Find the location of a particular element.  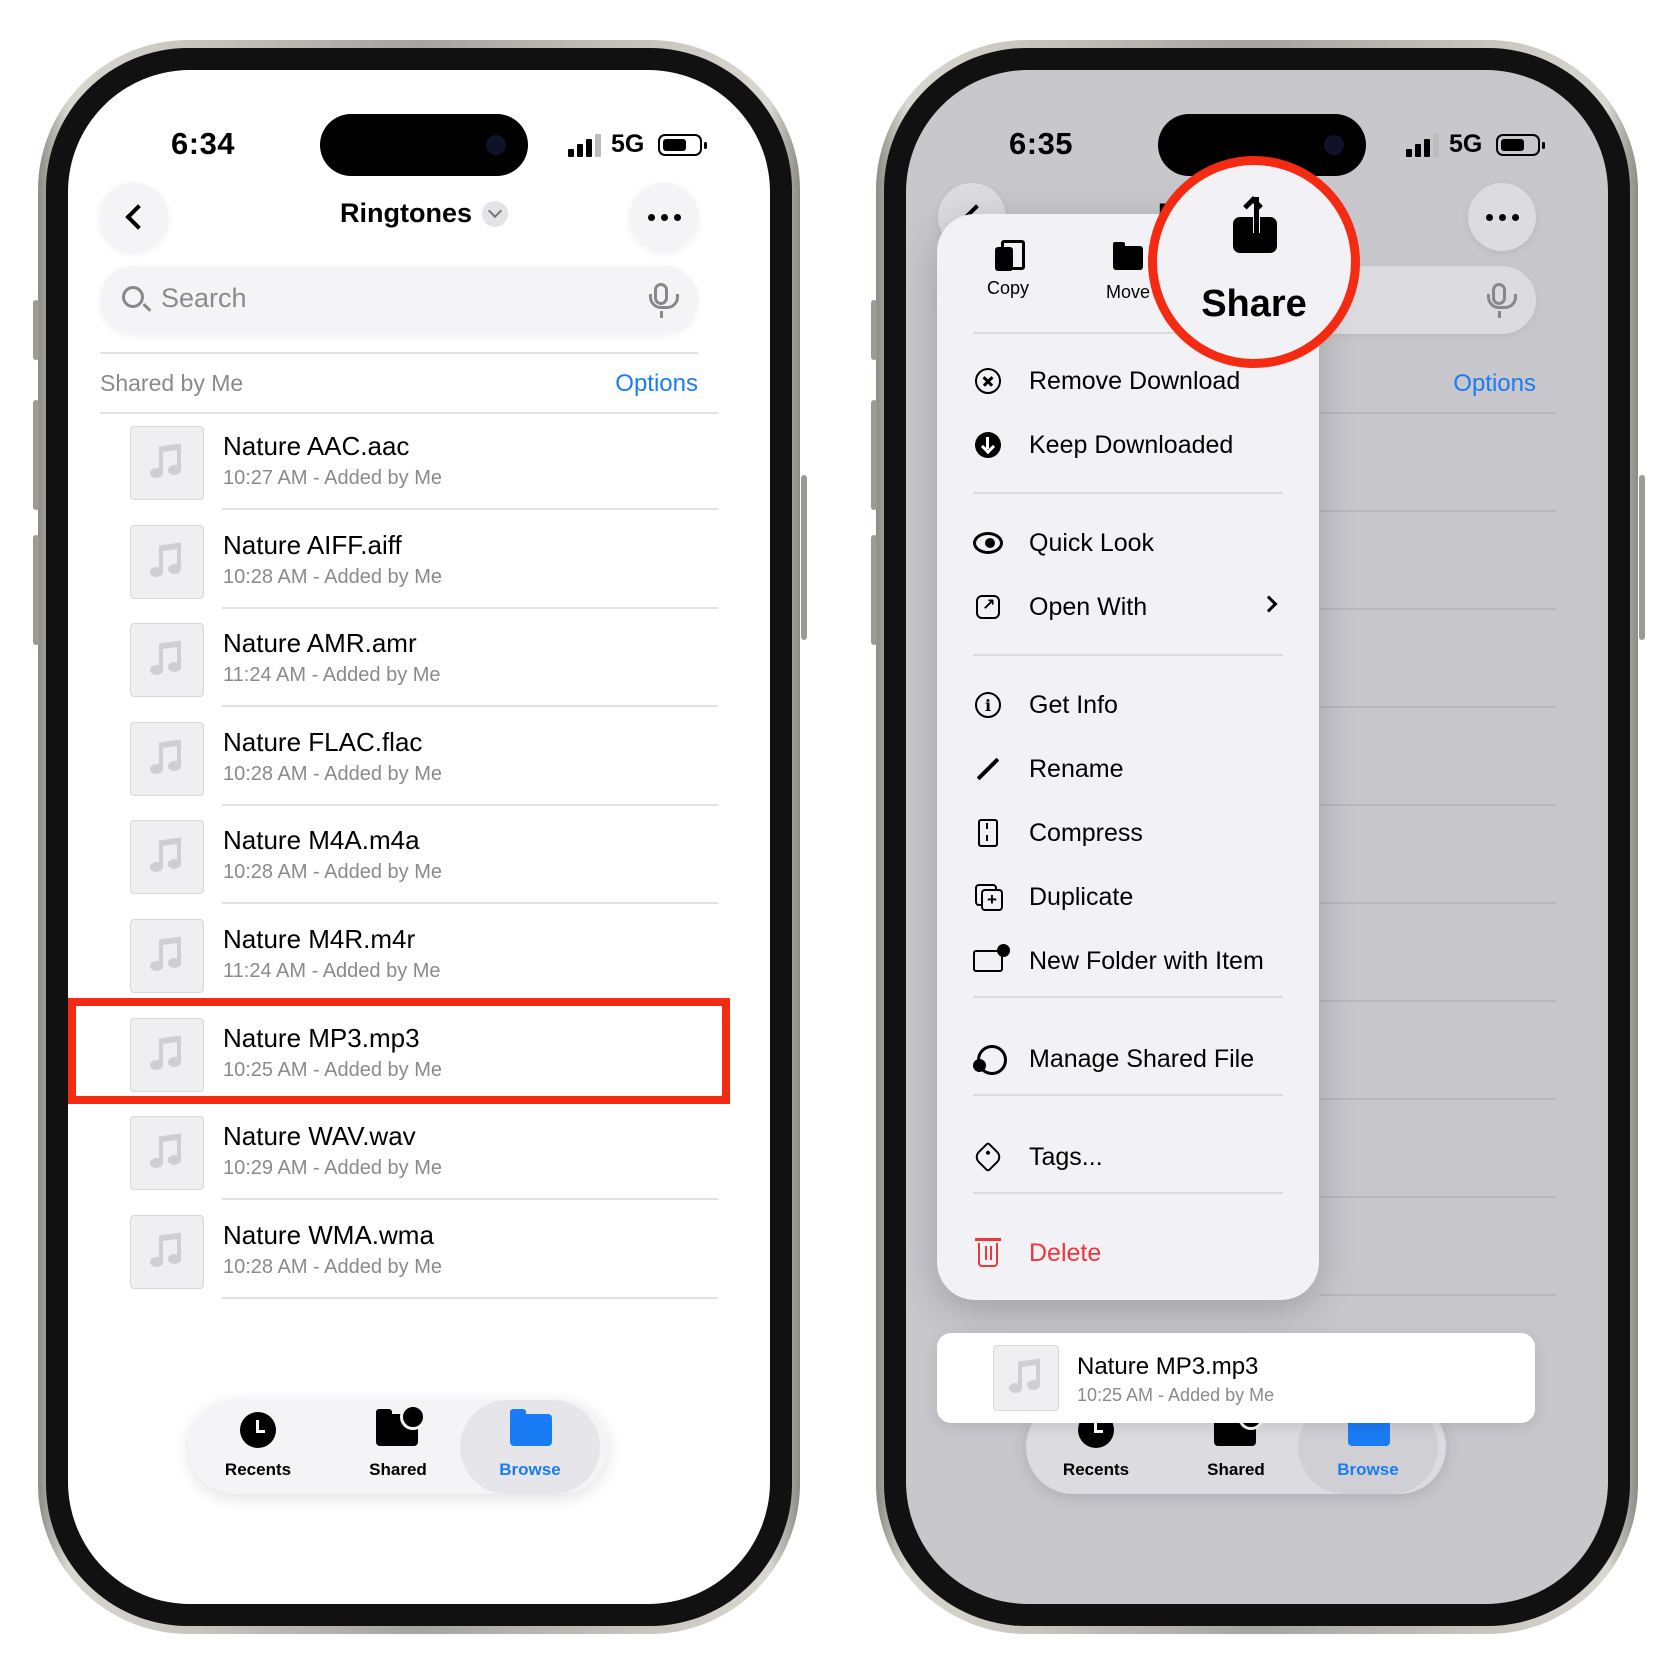

menu-item-quick-look: Quick Look is located at coordinates (1128, 543).